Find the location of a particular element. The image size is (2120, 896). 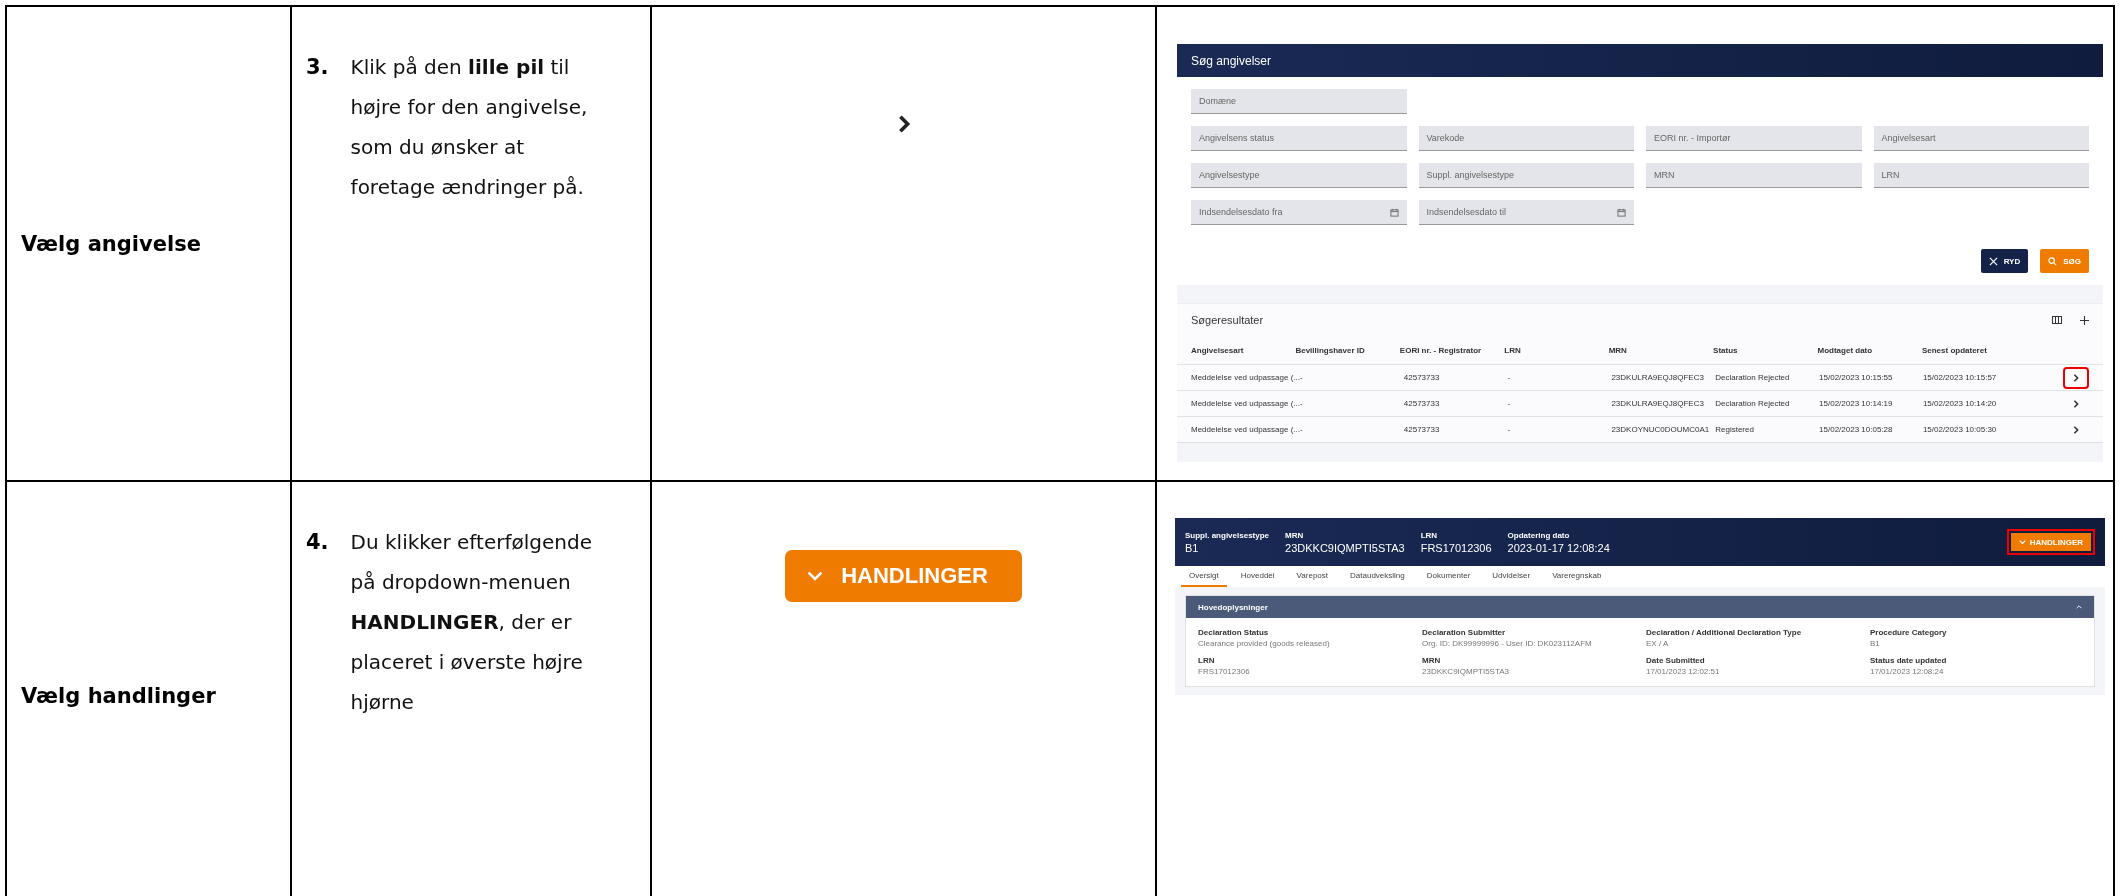

results-title: Søgeresultater is located at coordinates (1227, 320).